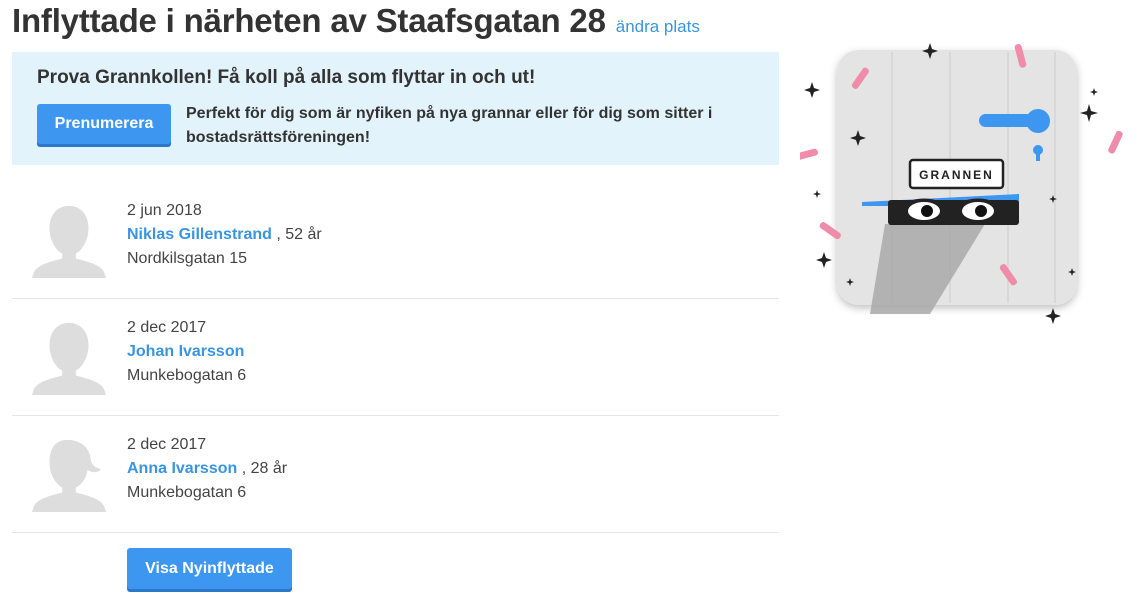 This screenshot has height=607, width=1143. What do you see at coordinates (69, 475) in the screenshot?
I see `female-avatar-icon` at bounding box center [69, 475].